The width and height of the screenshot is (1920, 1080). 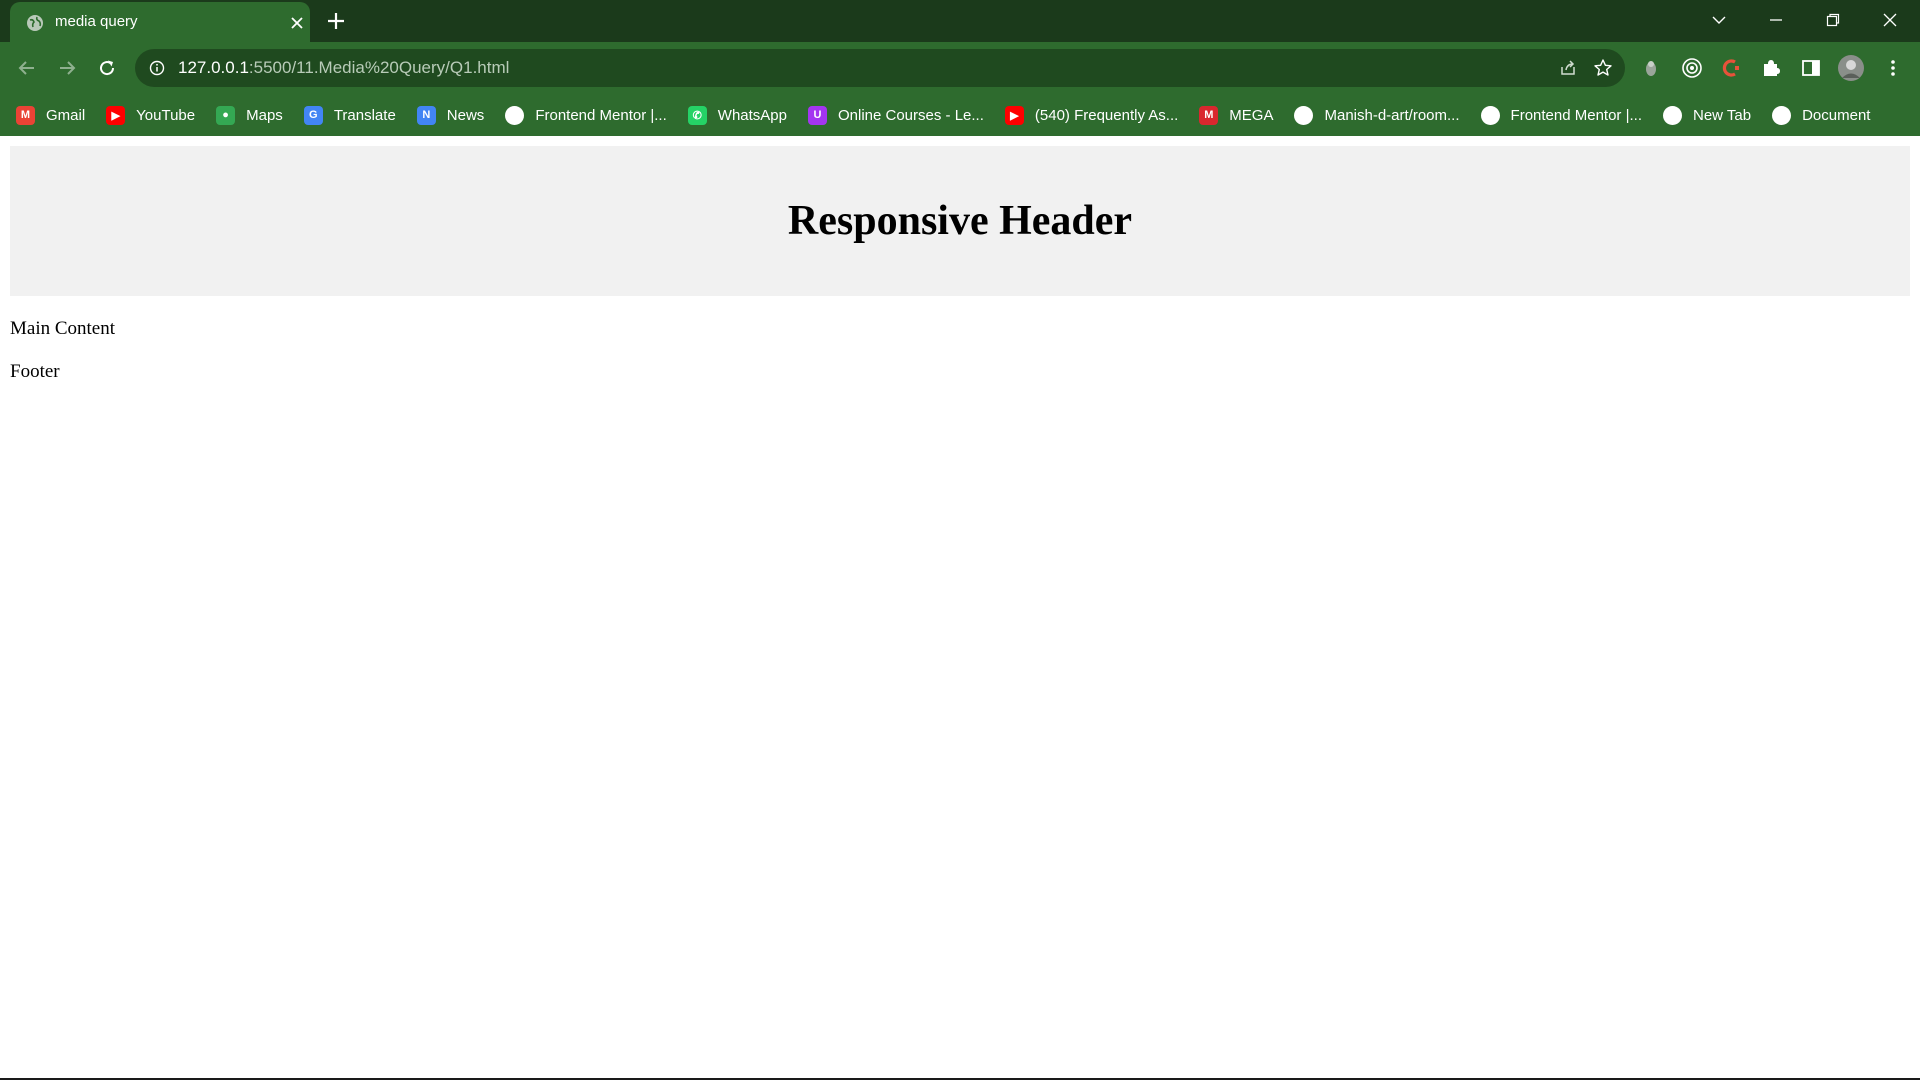 What do you see at coordinates (1836, 115) in the screenshot?
I see `bookmark-label: Document` at bounding box center [1836, 115].